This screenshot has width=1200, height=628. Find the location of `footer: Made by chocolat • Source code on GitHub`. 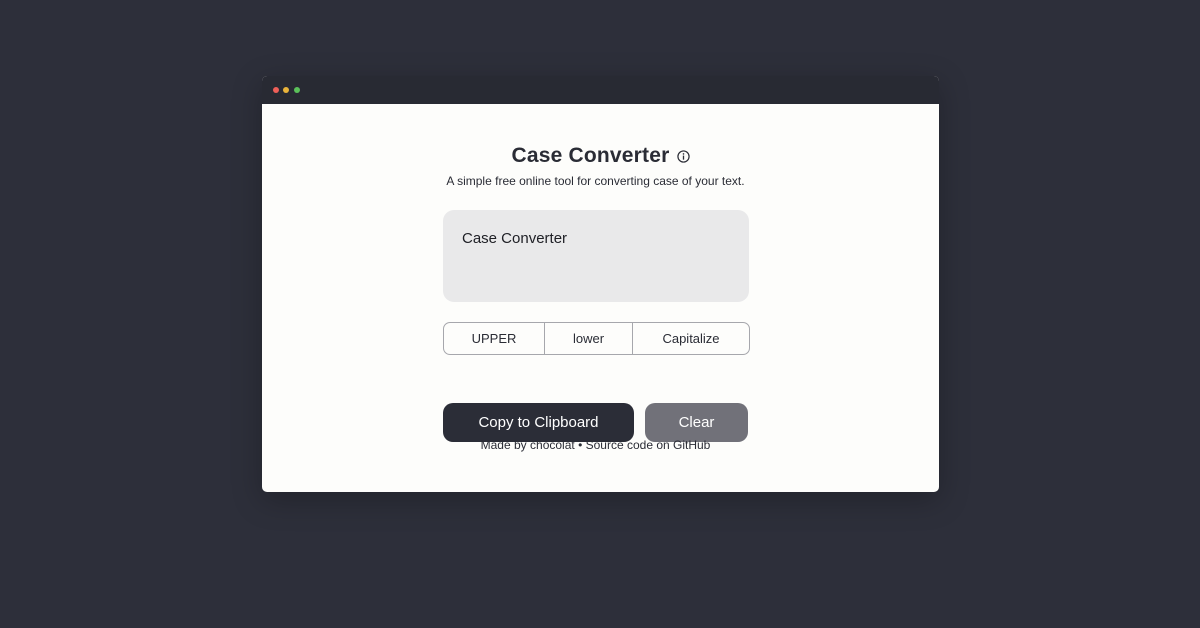

footer: Made by chocolat • Source code on GitHub is located at coordinates (595, 445).